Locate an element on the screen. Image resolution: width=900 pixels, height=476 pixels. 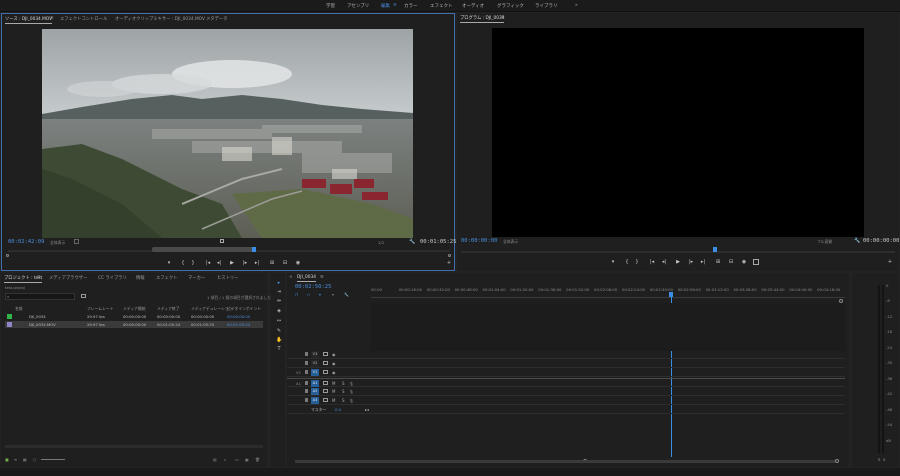
track-label: A3 is located at coordinates (315, 400).